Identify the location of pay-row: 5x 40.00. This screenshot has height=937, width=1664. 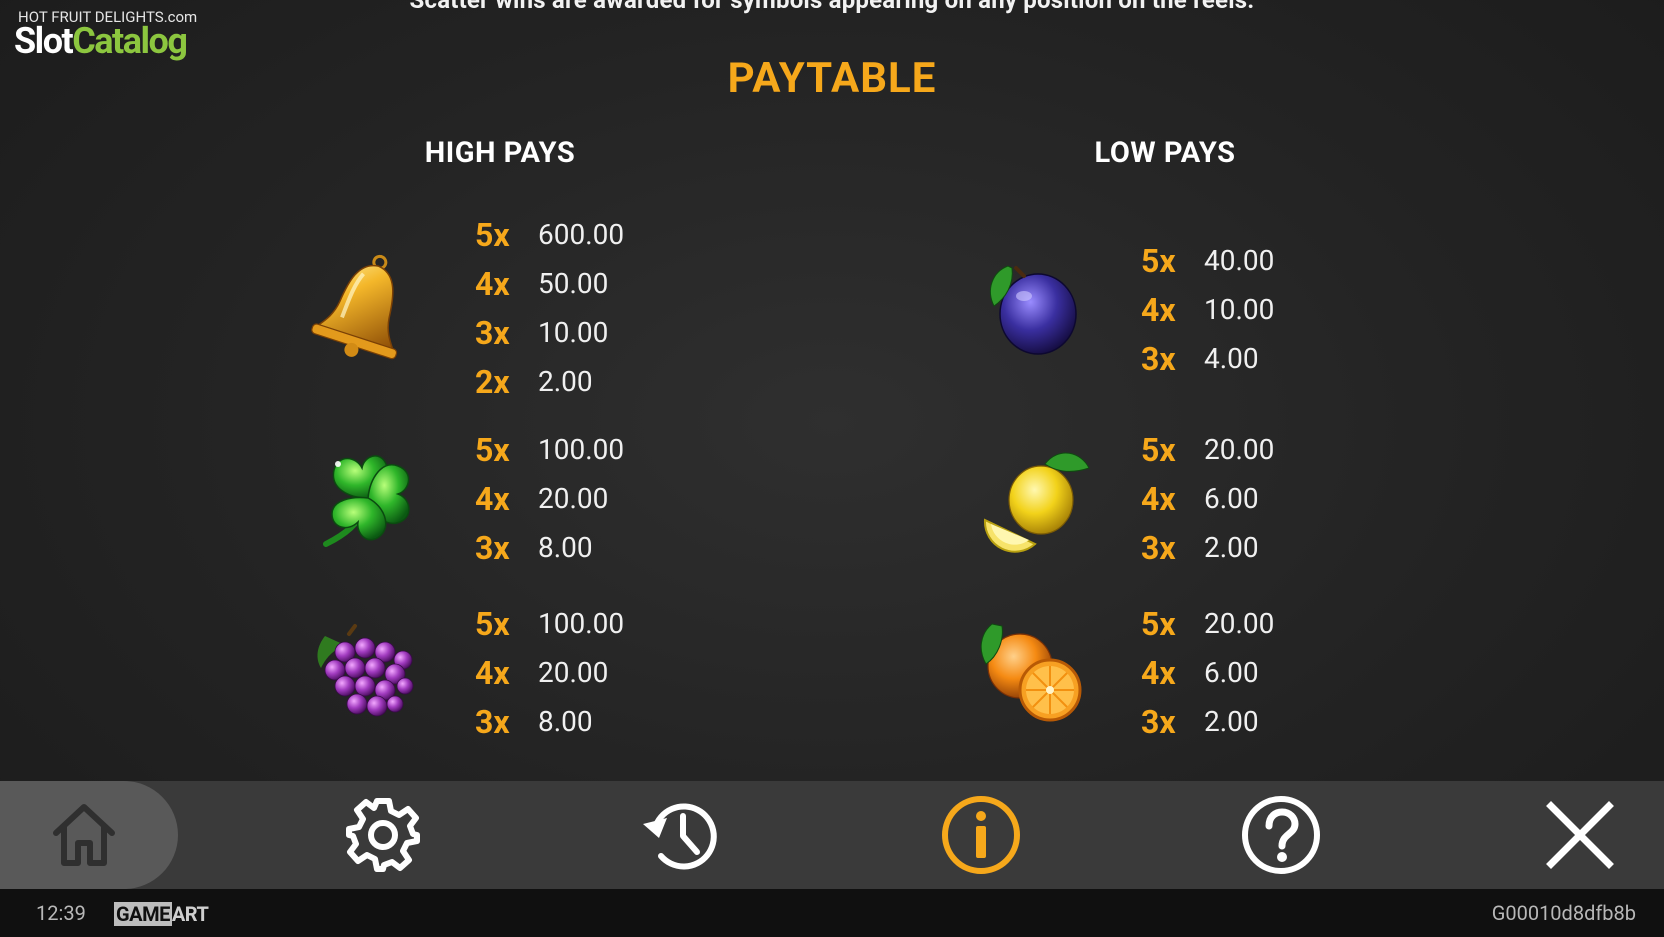
(1208, 260).